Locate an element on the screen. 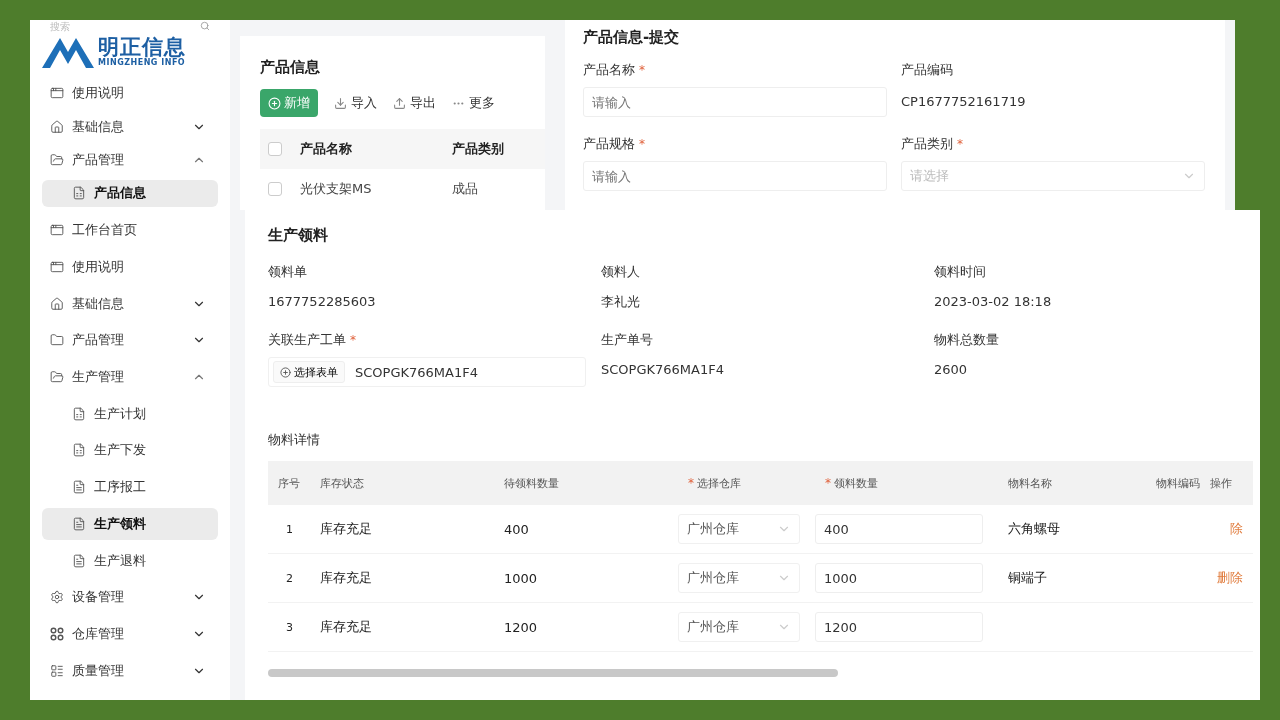  sidebar-item: 生产管理 is located at coordinates (130, 377).